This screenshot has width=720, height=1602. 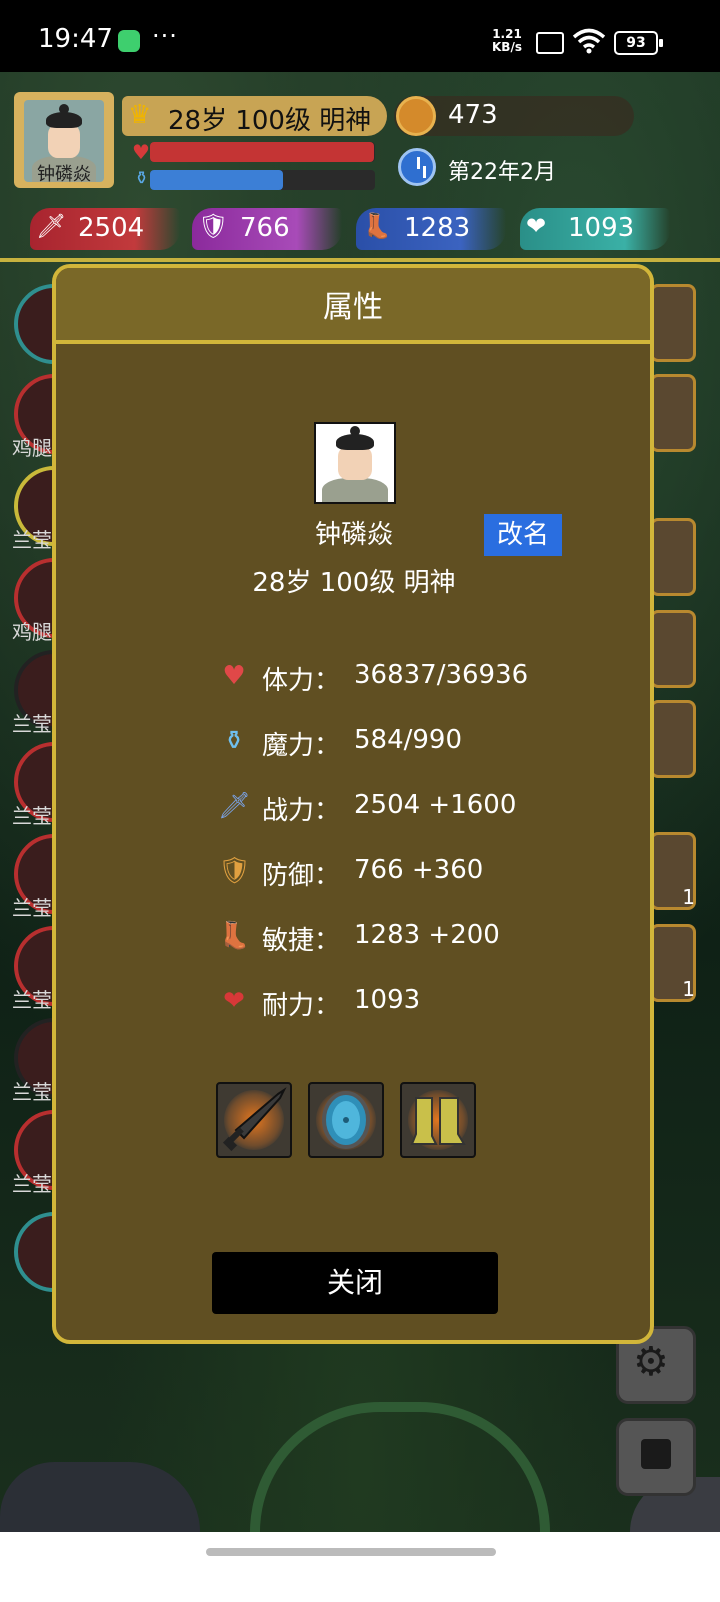 What do you see at coordinates (111, 228) in the screenshot?
I see `attack-value: 2504` at bounding box center [111, 228].